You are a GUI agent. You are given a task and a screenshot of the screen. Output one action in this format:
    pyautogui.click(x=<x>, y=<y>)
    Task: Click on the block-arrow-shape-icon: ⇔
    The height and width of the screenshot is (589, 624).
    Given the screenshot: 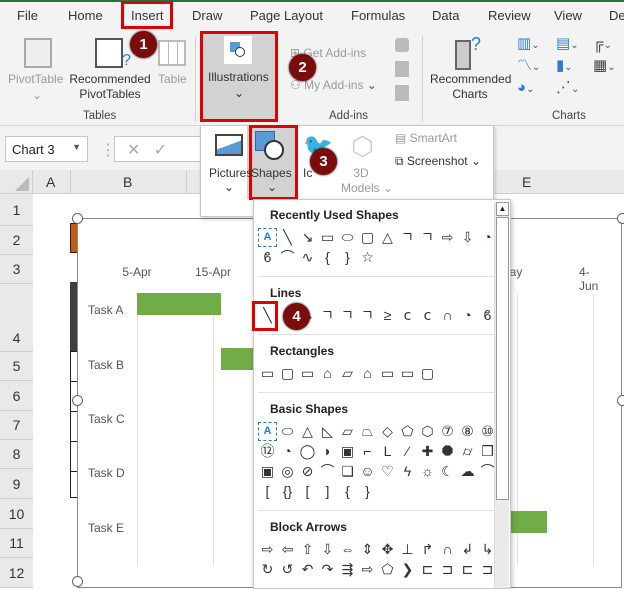 What is the action you would take?
    pyautogui.click(x=347, y=549)
    